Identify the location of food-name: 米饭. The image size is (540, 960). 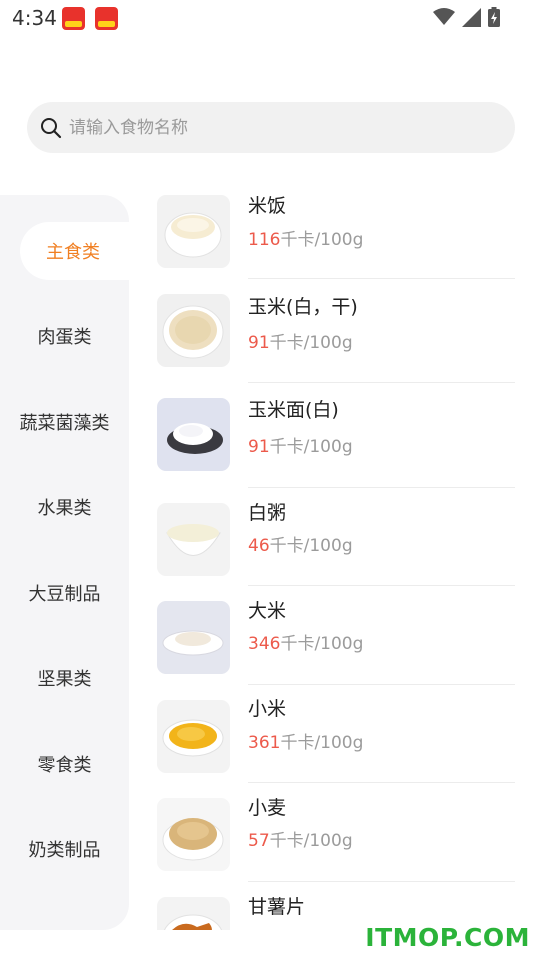
(267, 206).